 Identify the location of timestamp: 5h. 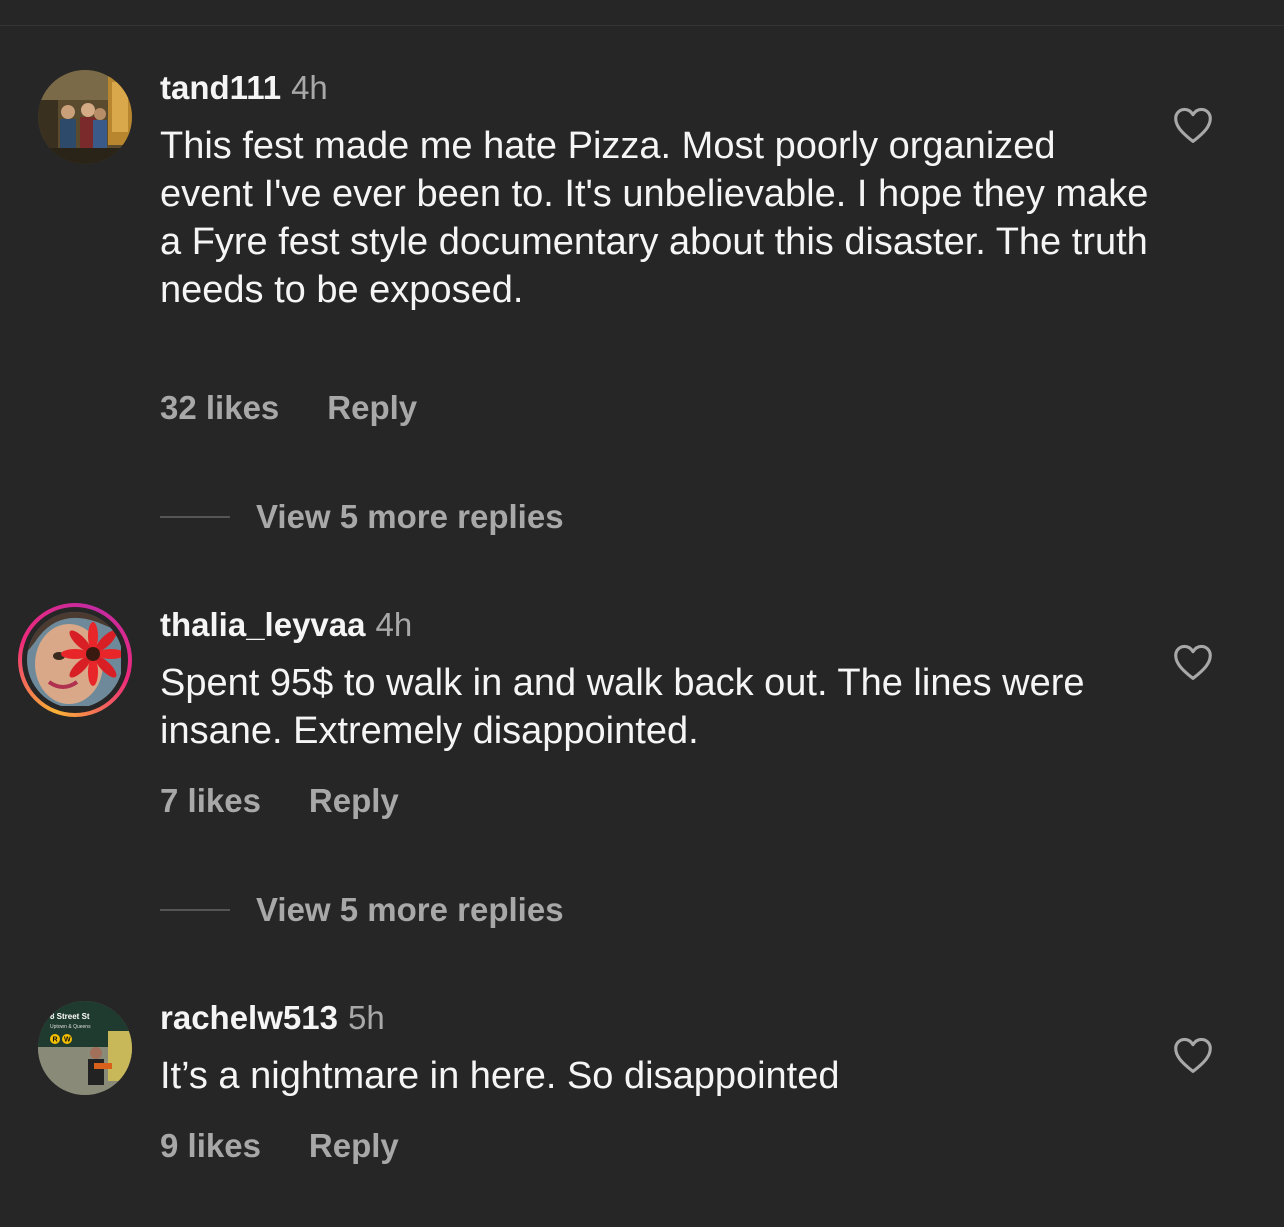
(366, 1017).